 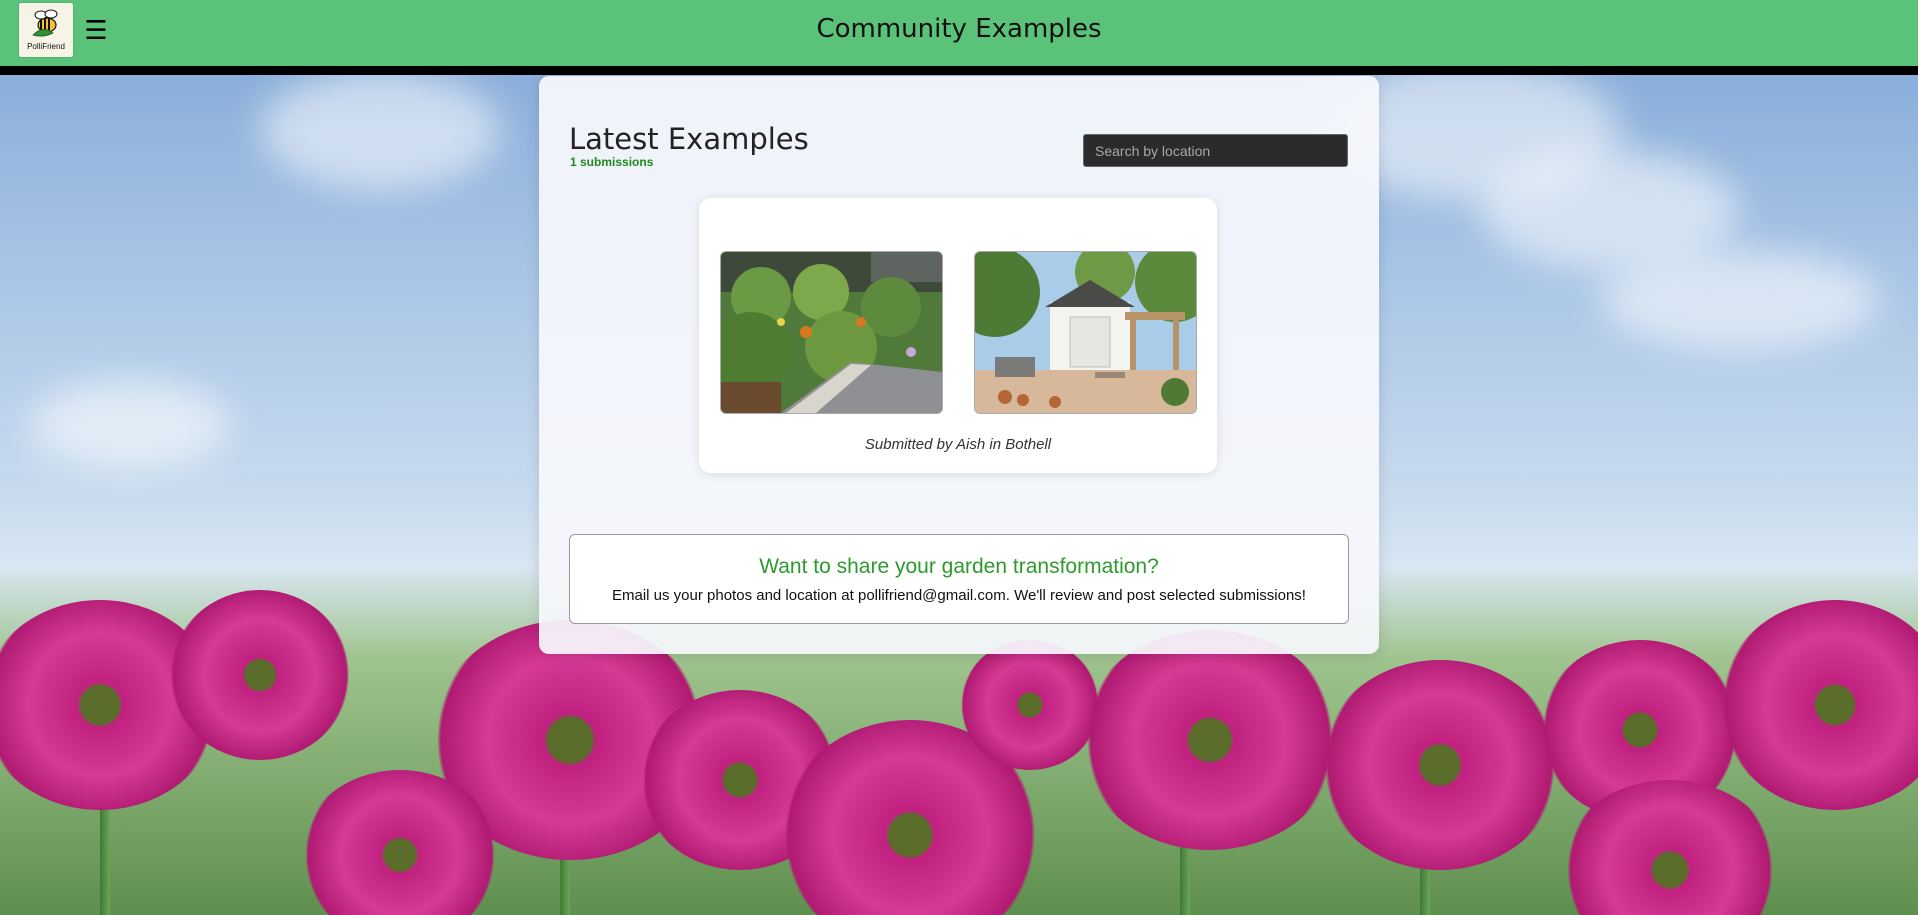 I want to click on top-navigation-bar: PolliFriend ☰ Community Examples, so click(x=959, y=37).